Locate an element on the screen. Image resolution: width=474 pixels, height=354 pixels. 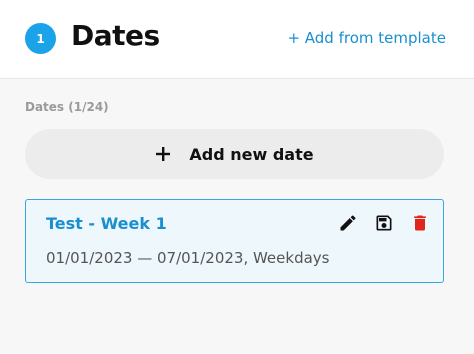
add-new-date-button: Add new date is located at coordinates (234, 154).